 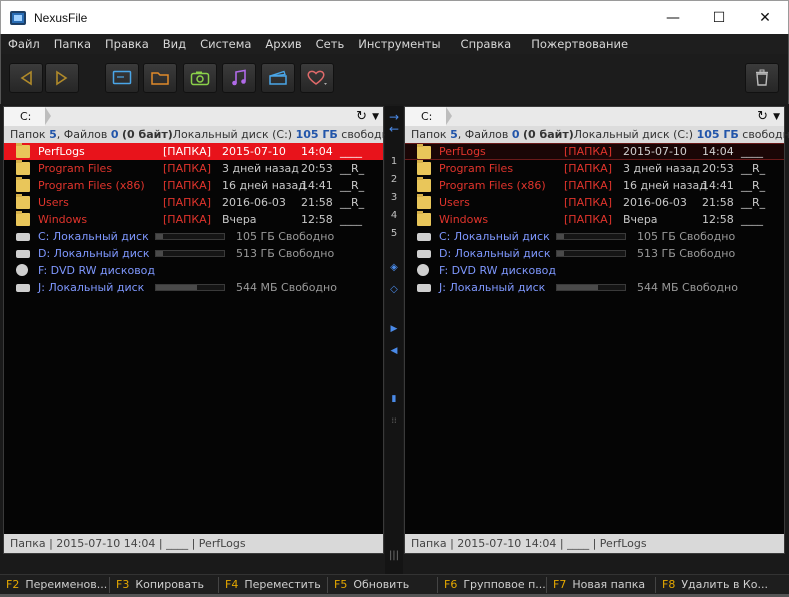 I want to click on folder-button, so click(x=160, y=78).